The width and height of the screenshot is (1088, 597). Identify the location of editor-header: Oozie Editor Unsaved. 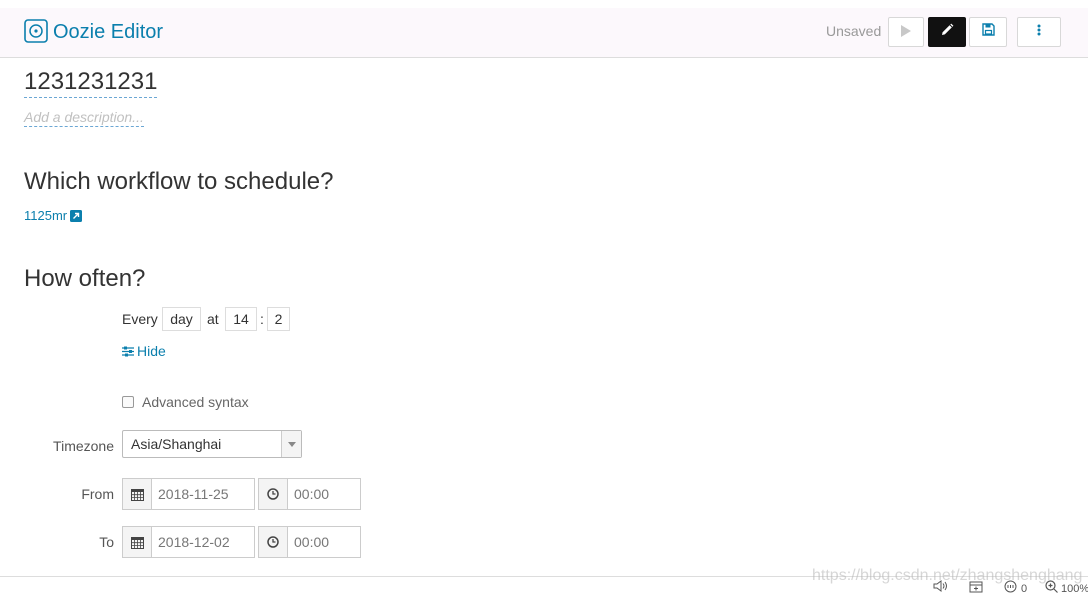
(544, 33).